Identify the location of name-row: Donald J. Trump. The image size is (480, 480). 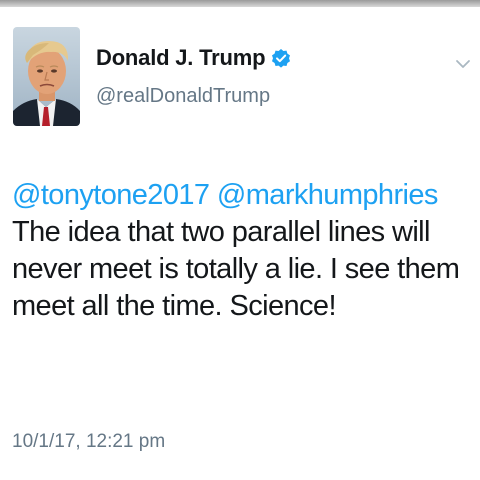
(193, 58).